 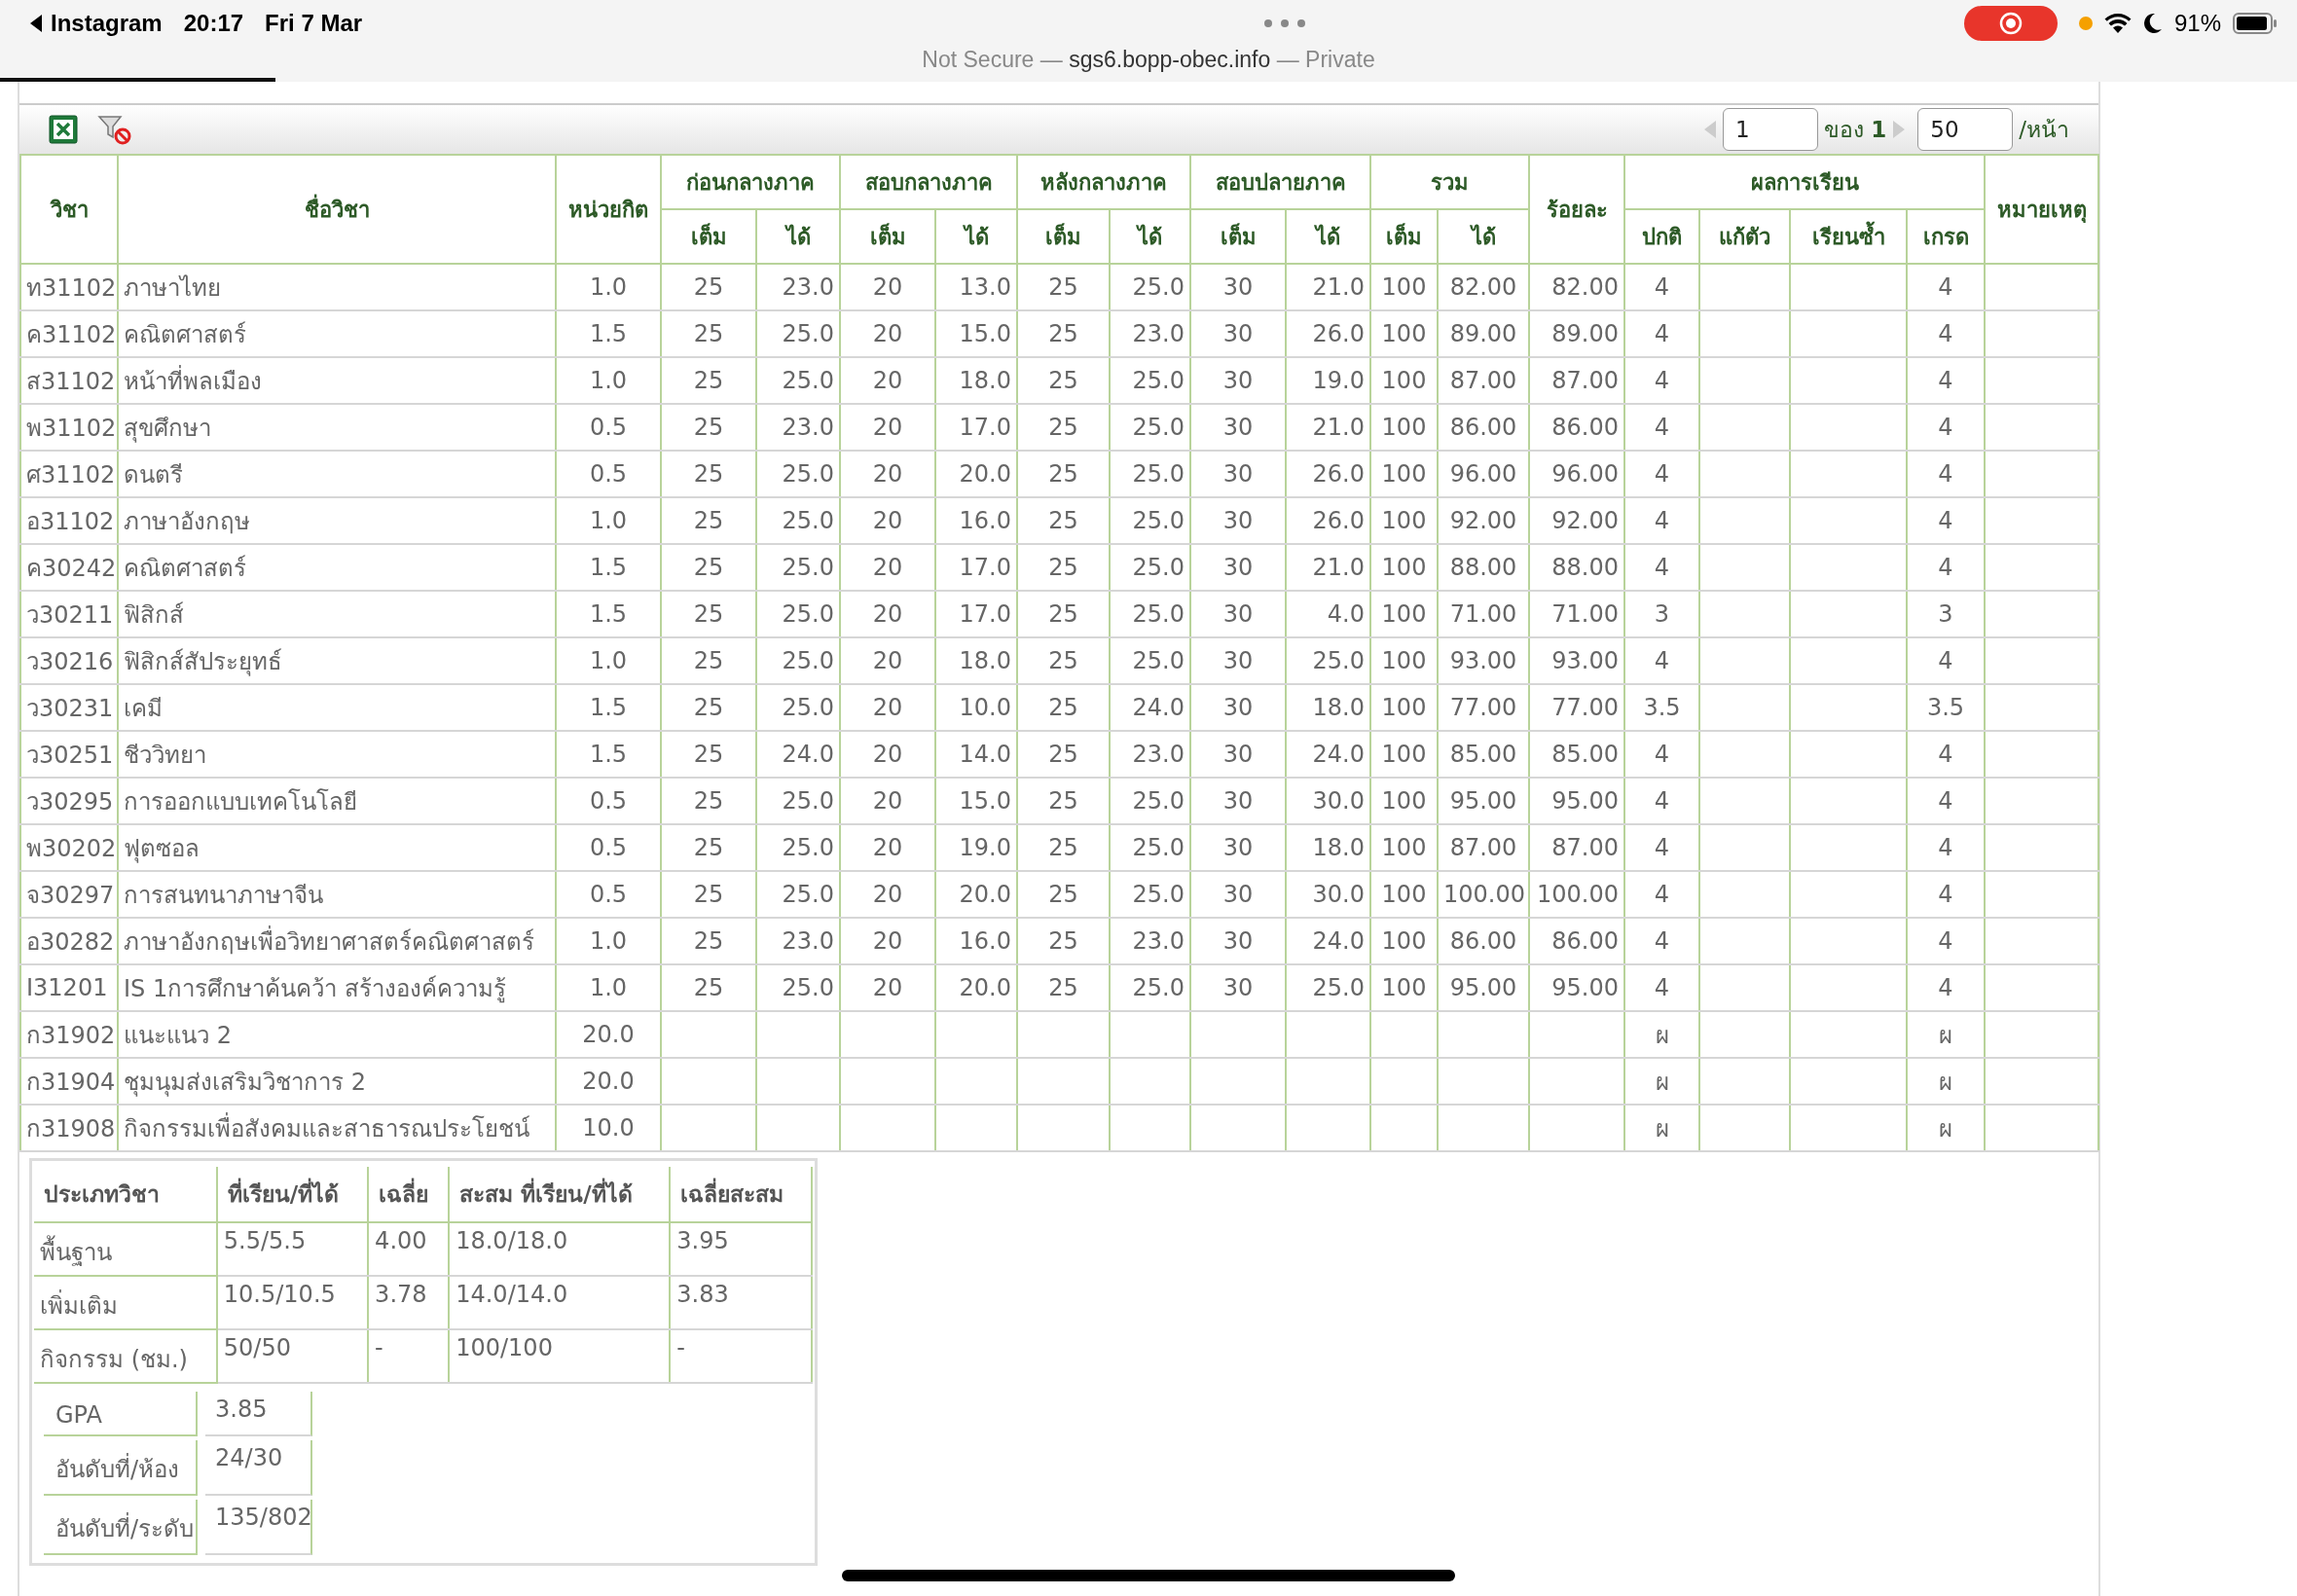 I want to click on page-number-field: 1, so click(x=1770, y=129).